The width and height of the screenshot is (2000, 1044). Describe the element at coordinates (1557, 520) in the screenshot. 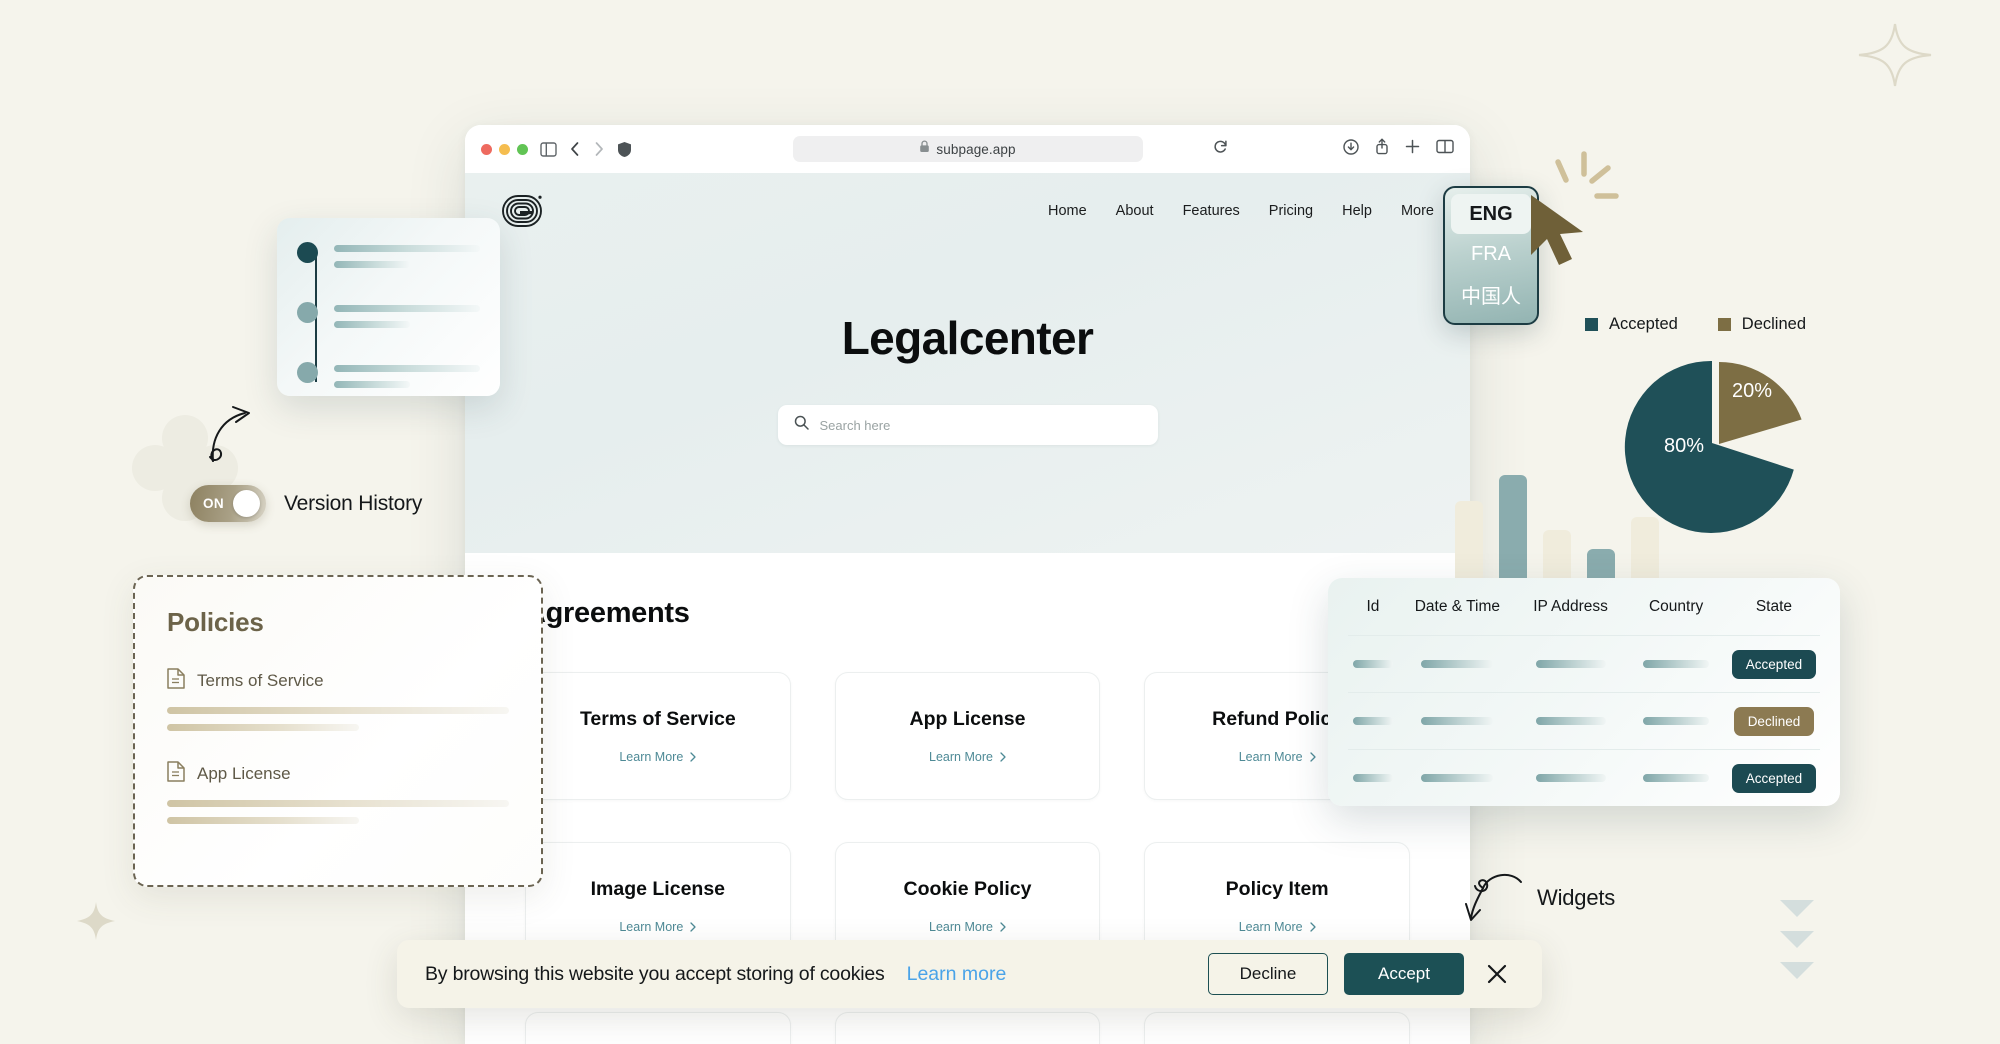

I see `background-bar-chart` at that location.